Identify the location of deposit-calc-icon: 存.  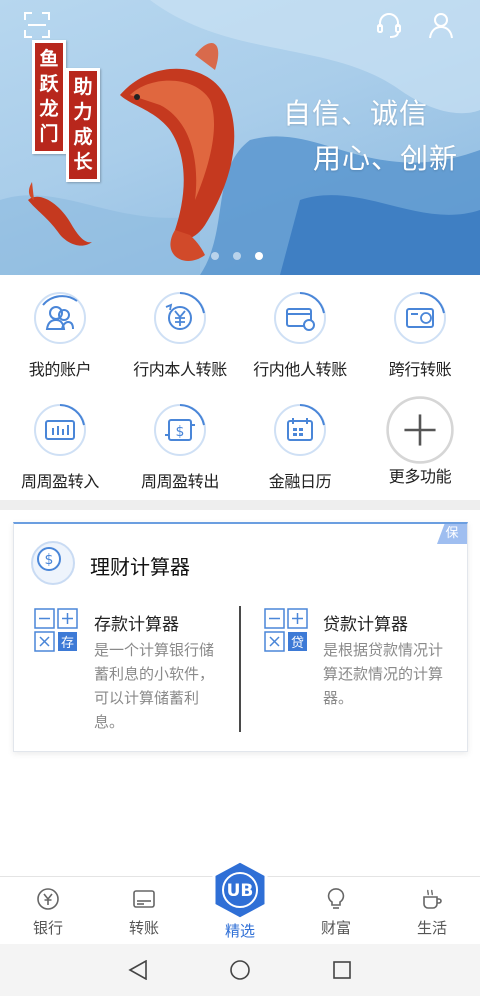
(56, 630).